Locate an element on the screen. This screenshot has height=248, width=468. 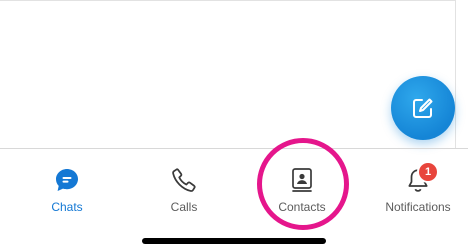
notifications-icon-wrap: 1 is located at coordinates (421, 178).